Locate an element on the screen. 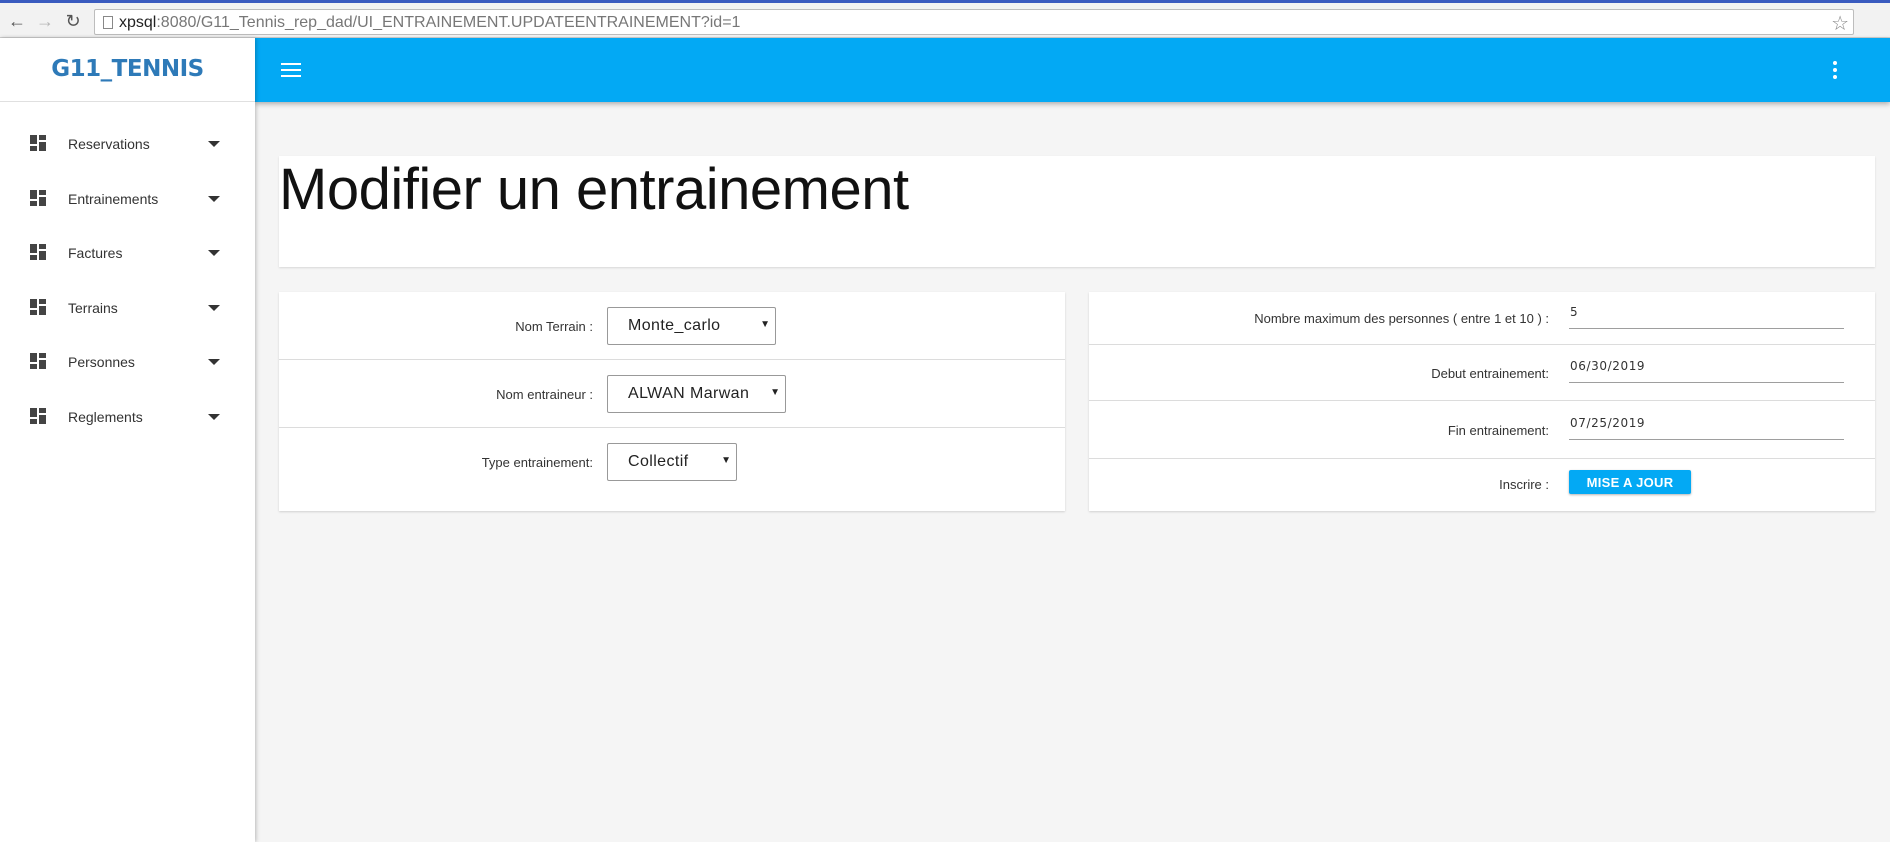 This screenshot has height=842, width=1890. sidebar-item-label: Reglements is located at coordinates (105, 416).